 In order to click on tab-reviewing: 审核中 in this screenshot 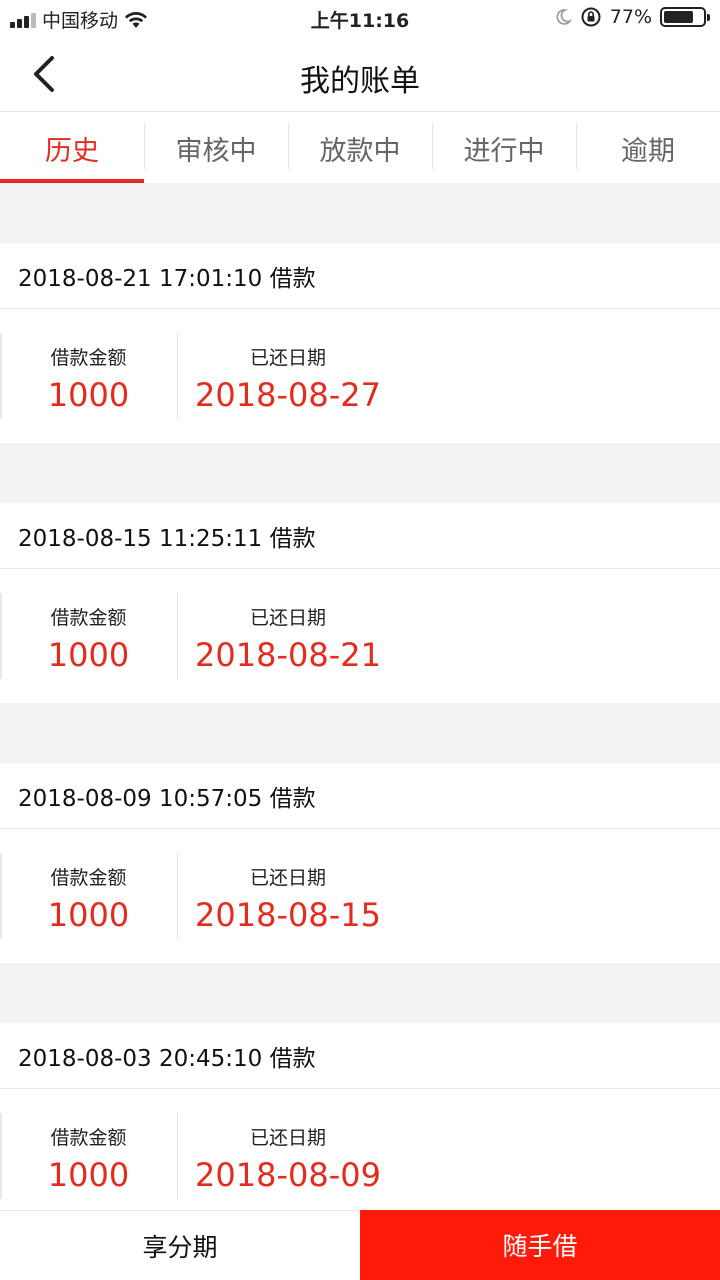, I will do `click(216, 148)`.